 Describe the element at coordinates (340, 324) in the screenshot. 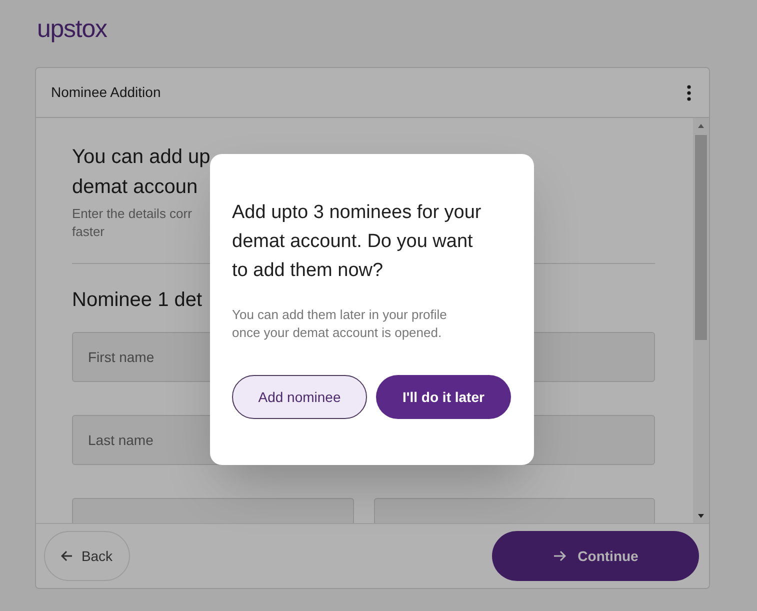

I see `dialog-message: You can add them later in your profile once your demat account is opened.` at that location.